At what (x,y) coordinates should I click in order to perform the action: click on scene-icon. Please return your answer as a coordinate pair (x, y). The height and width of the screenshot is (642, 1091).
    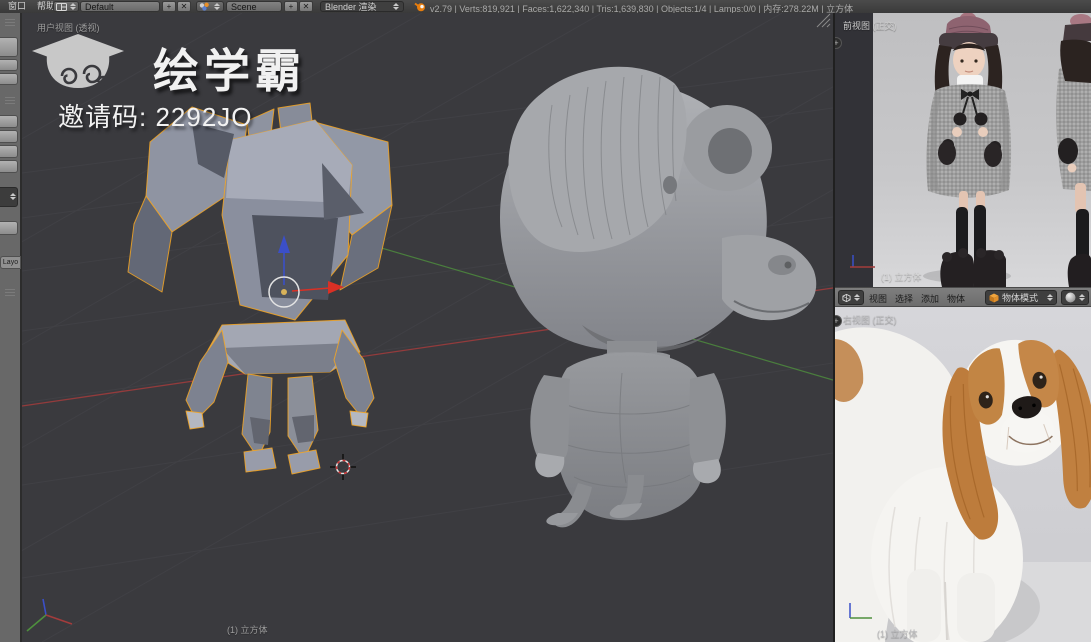
    Looking at the image, I should click on (204, 6).